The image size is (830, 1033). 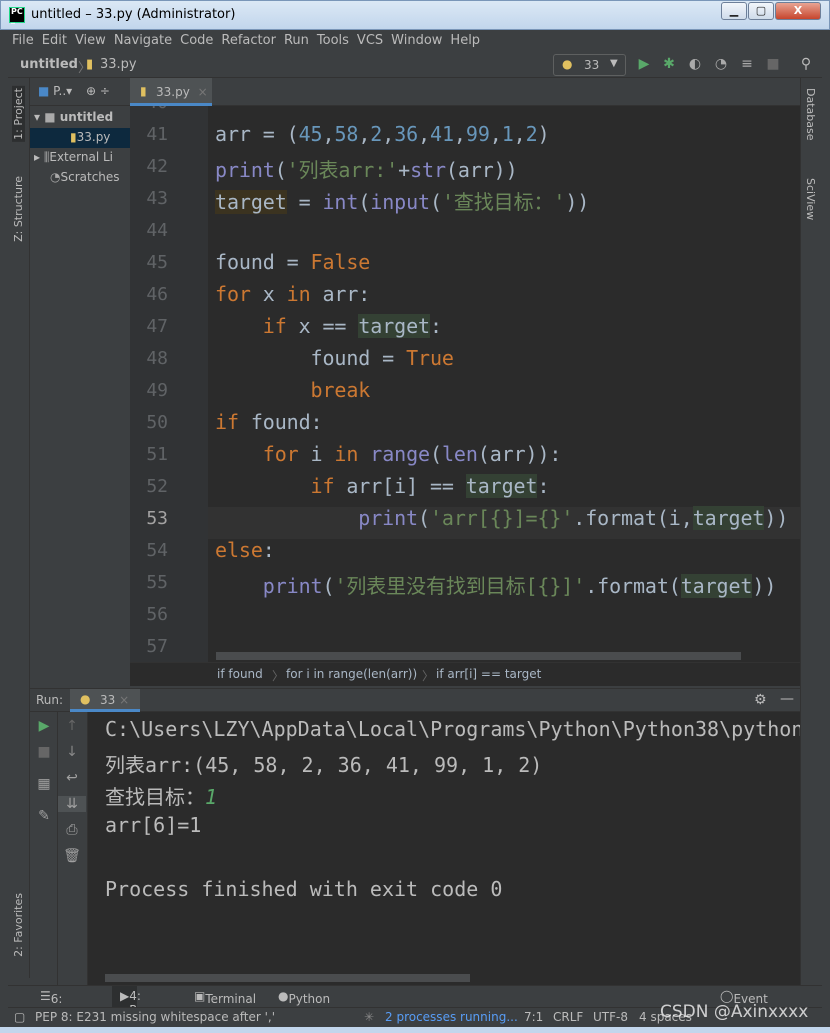 I want to click on run-icon: ▶, so click(x=644, y=64).